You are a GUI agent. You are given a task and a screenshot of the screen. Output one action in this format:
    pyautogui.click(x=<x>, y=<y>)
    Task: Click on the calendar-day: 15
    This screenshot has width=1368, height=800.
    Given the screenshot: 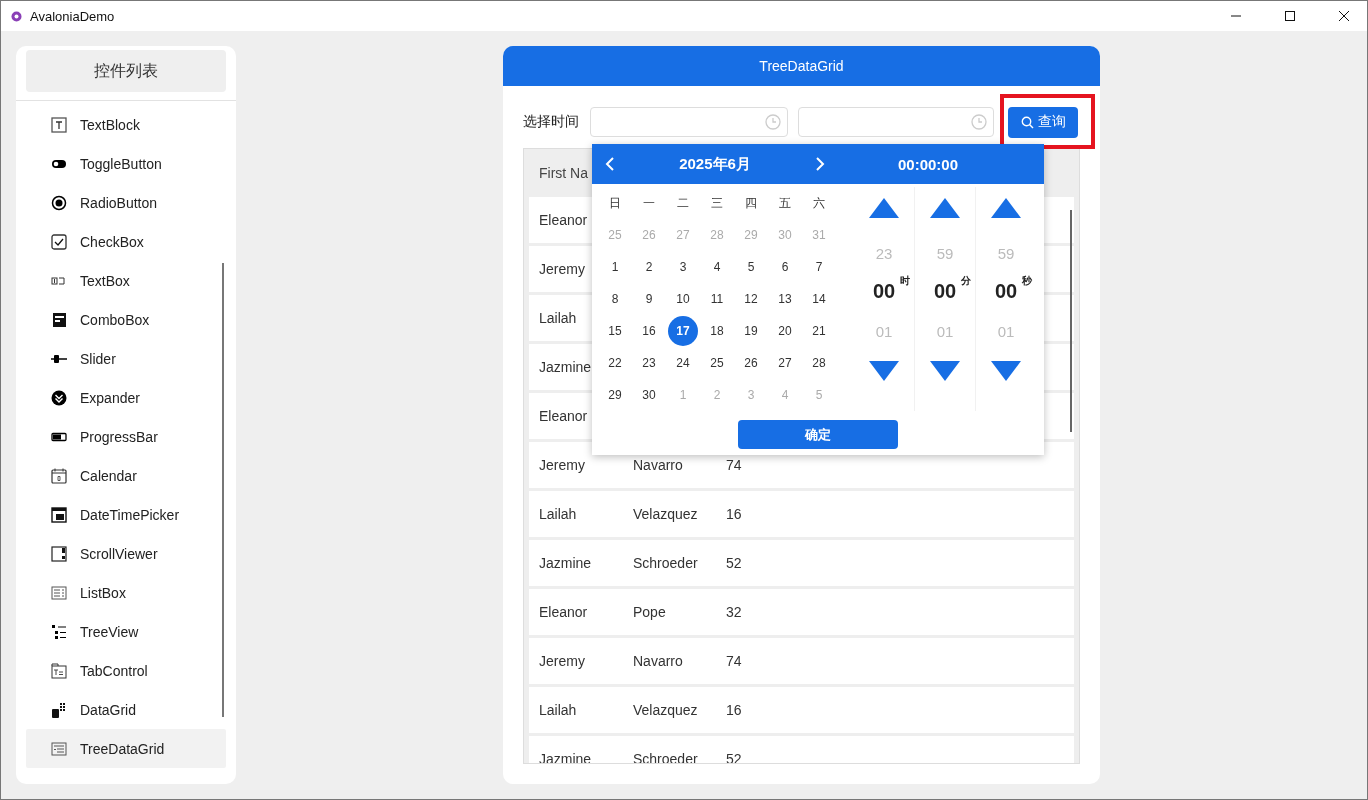 What is the action you would take?
    pyautogui.click(x=615, y=331)
    